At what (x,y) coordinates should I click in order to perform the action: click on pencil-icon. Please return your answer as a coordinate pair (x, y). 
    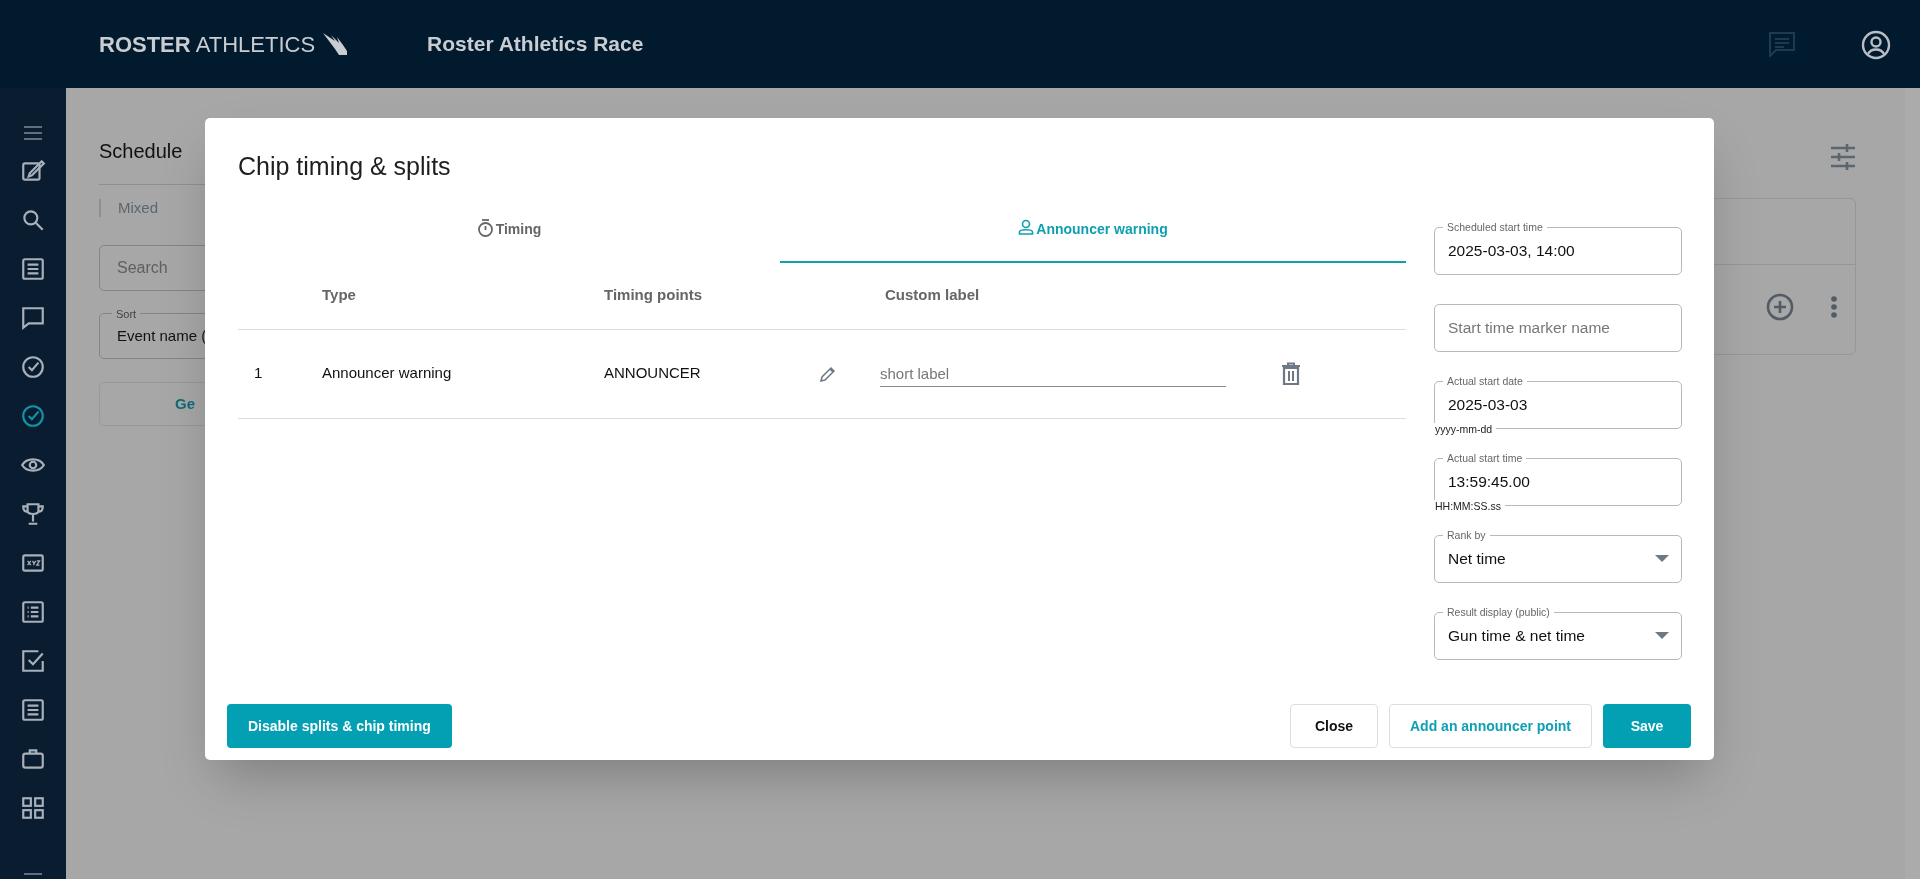
    Looking at the image, I should click on (828, 373).